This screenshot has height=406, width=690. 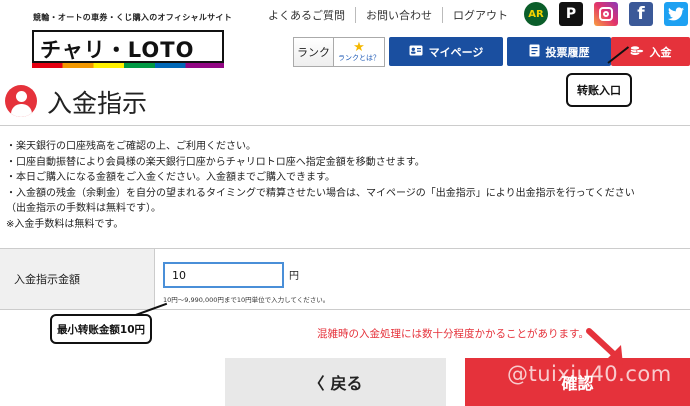 What do you see at coordinates (306, 15) in the screenshot?
I see `faq-link: よくあるご質問` at bounding box center [306, 15].